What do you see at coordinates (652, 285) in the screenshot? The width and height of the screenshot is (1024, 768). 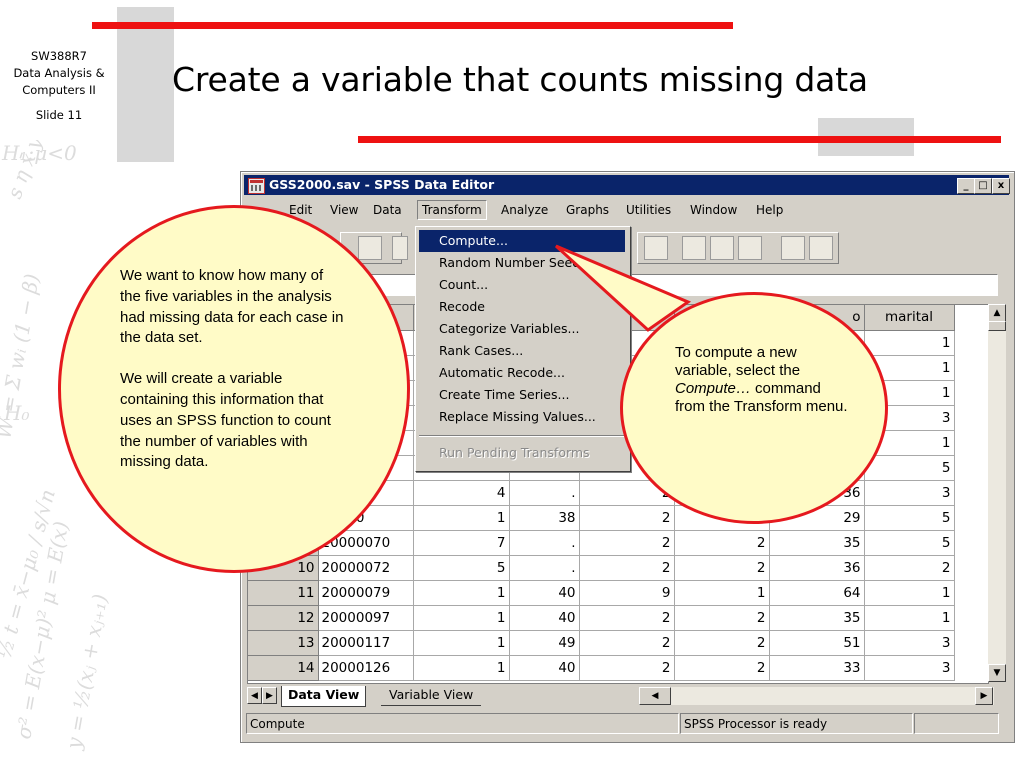 I see `cell-value-field` at bounding box center [652, 285].